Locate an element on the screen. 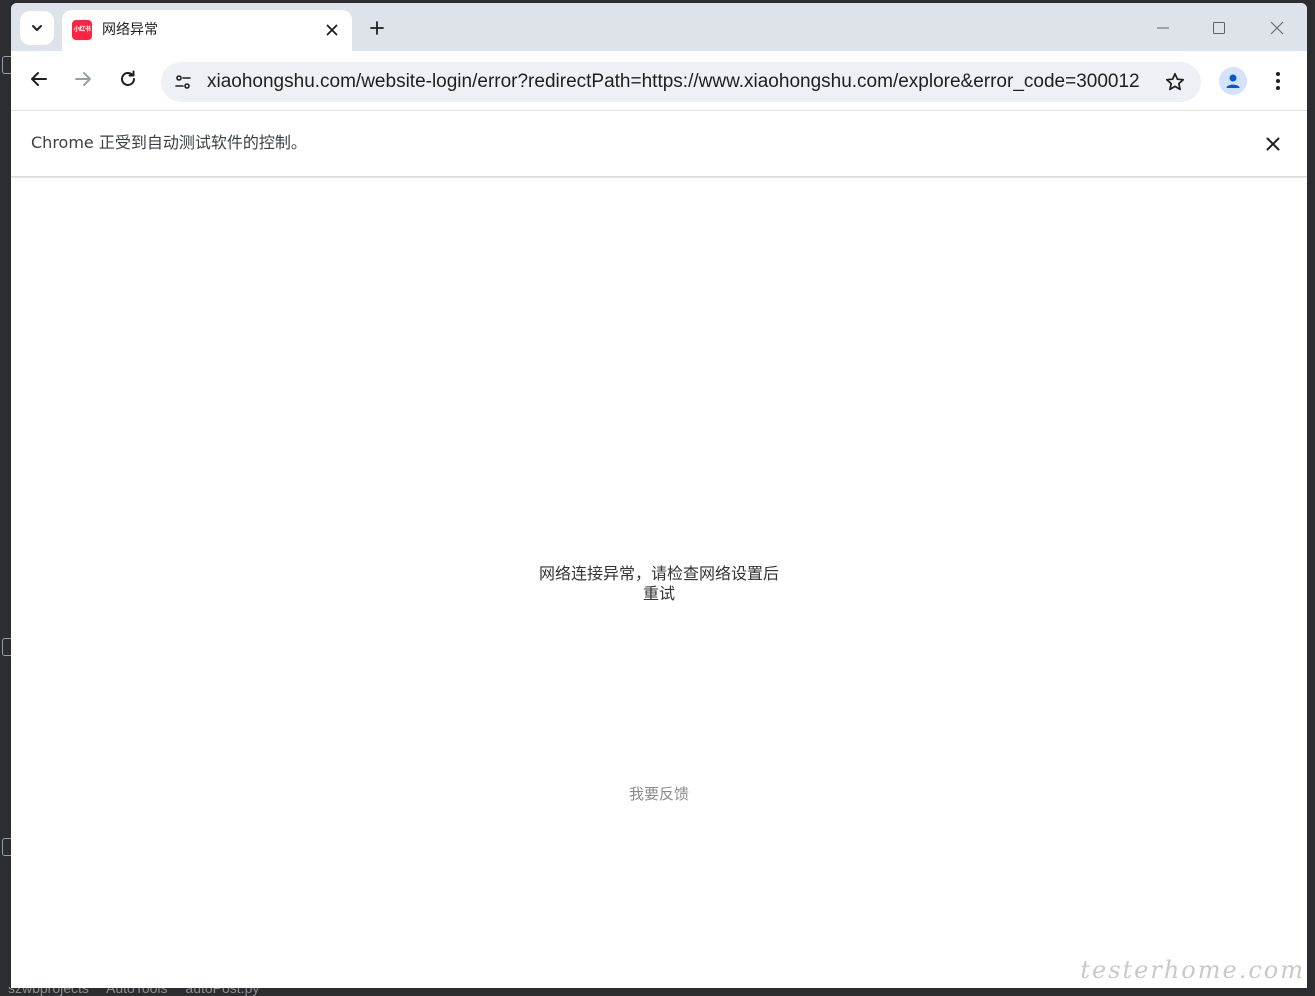  infobar-close-button is located at coordinates (1273, 144).